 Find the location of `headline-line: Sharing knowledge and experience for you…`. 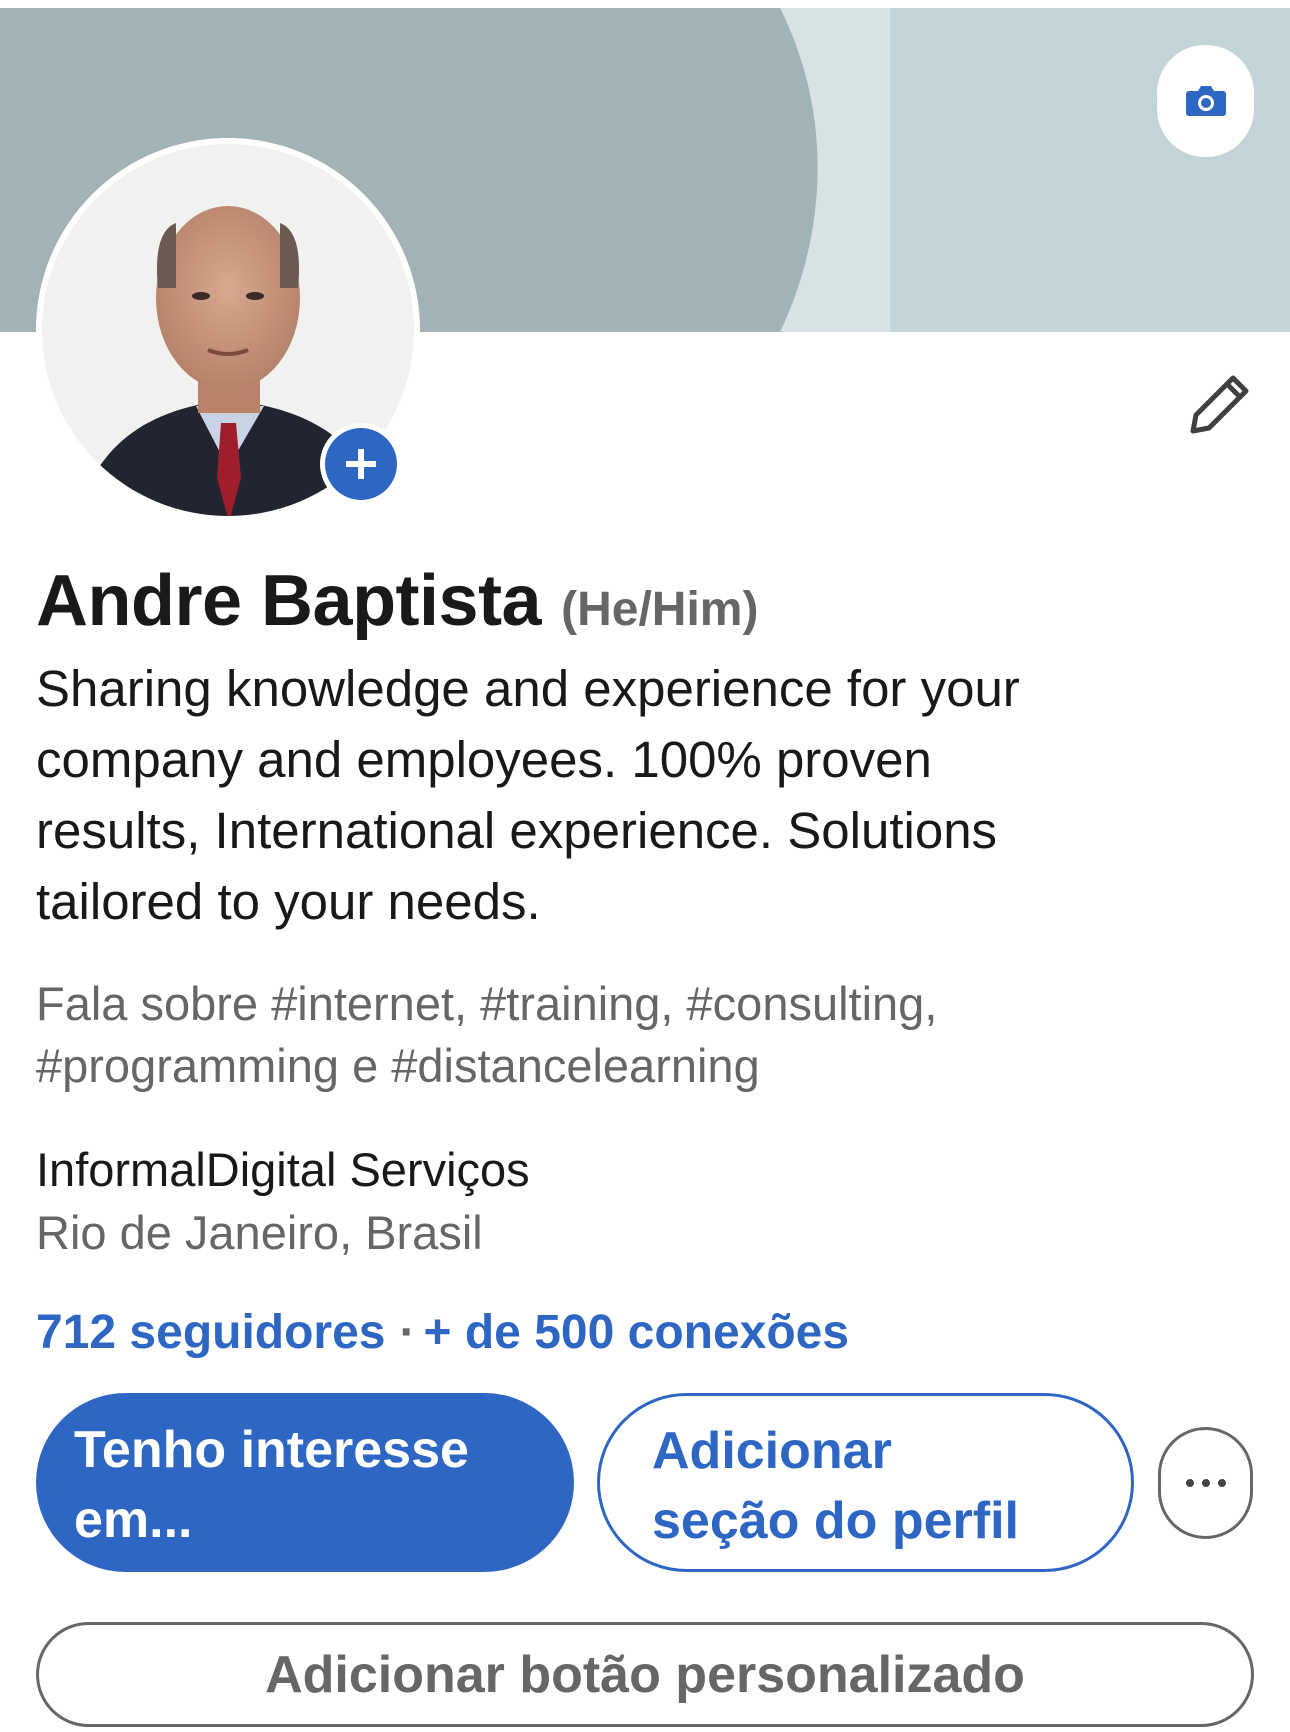

headline-line: Sharing knowledge and experience for you… is located at coordinates (528, 688).